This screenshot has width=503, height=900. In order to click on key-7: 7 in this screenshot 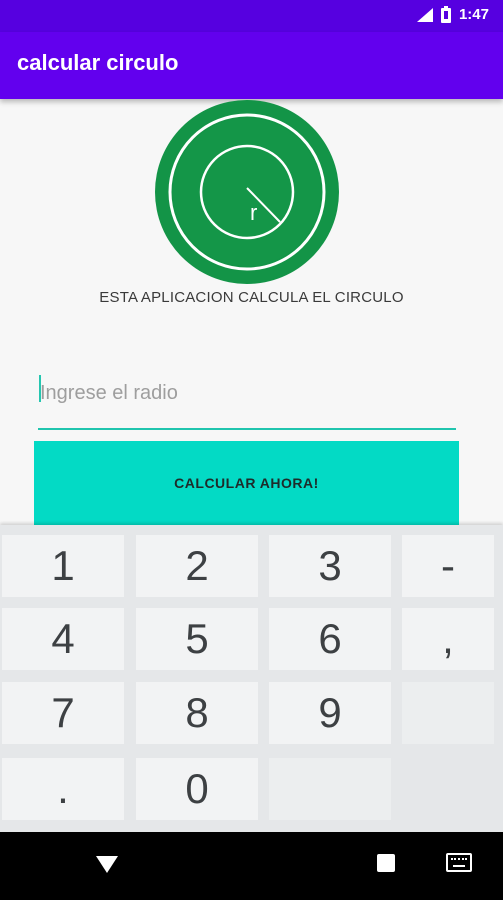, I will do `click(63, 713)`.